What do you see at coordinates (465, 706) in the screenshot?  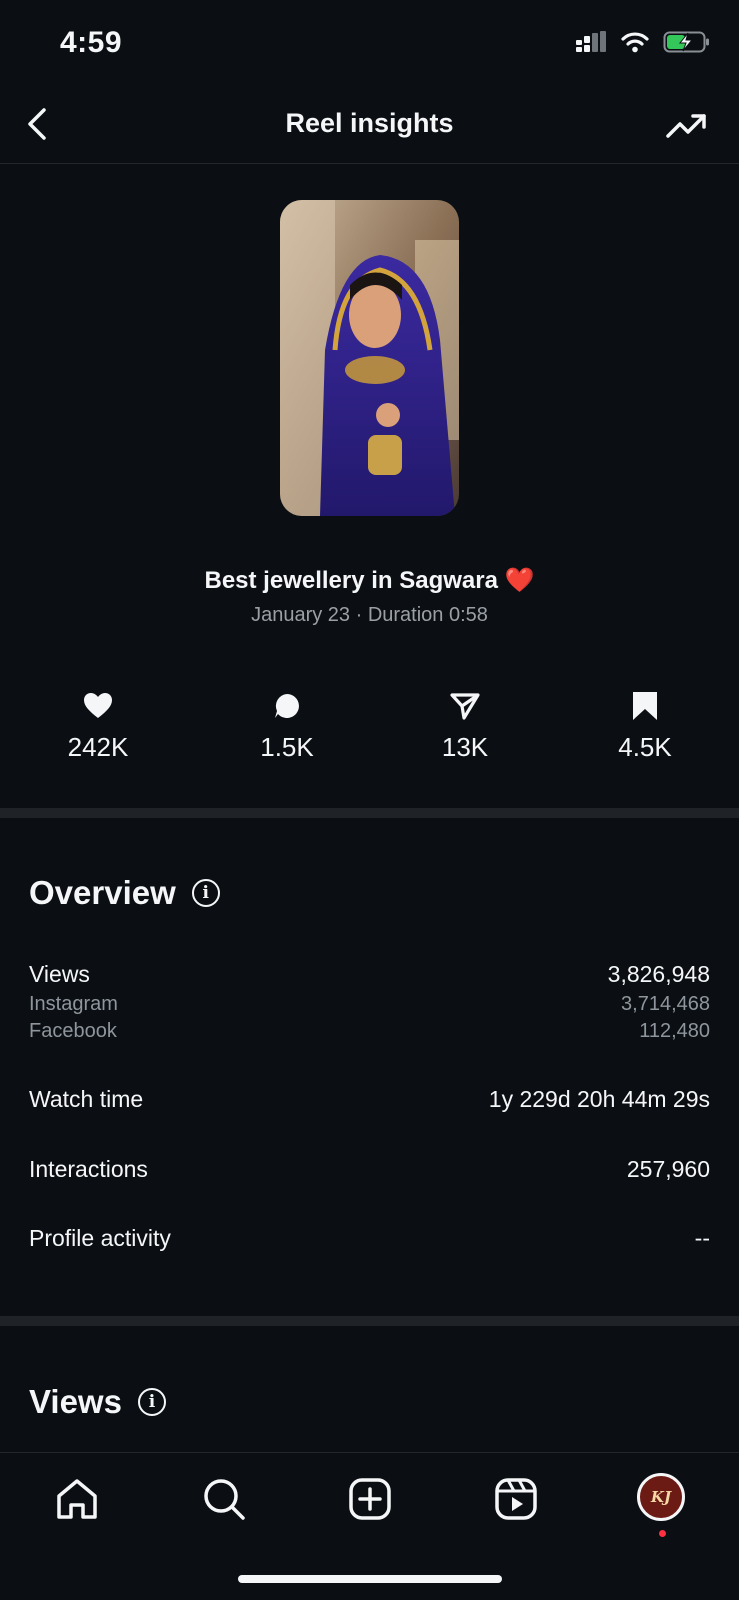 I see `share-icon` at bounding box center [465, 706].